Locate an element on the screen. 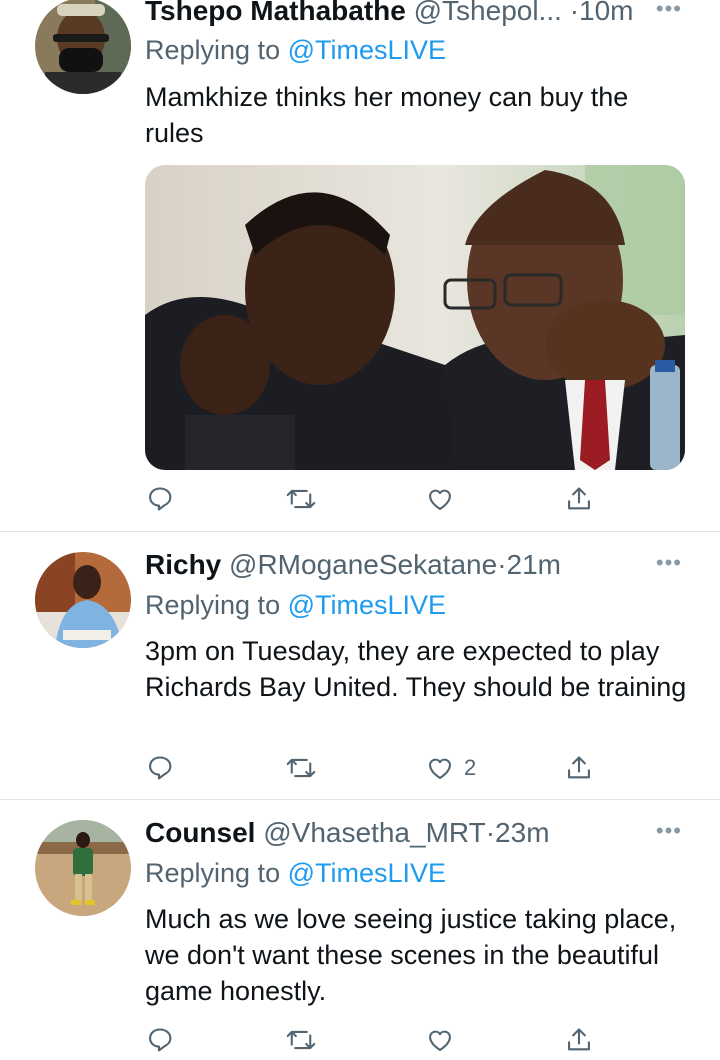 This screenshot has height=1060, width=720. like-count: 2 is located at coordinates (470, 767).